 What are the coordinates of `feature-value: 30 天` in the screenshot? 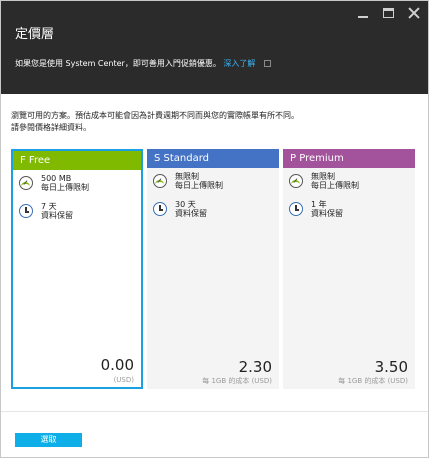 It's located at (185, 204).